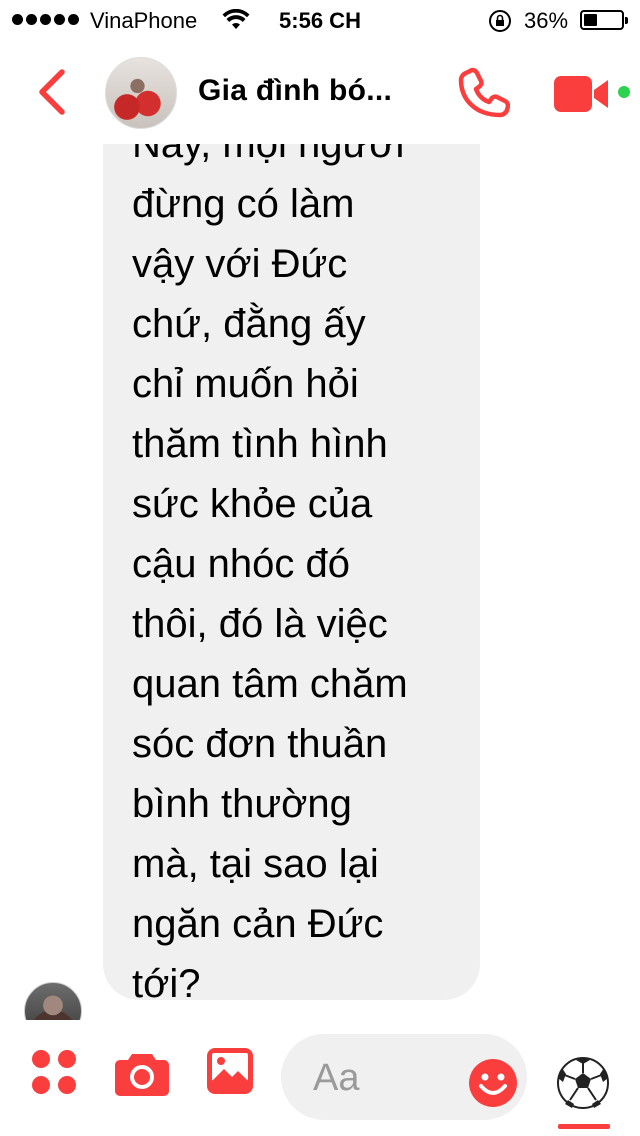 The image size is (640, 1136). Describe the element at coordinates (53, 1001) in the screenshot. I see `sender-avatar` at that location.